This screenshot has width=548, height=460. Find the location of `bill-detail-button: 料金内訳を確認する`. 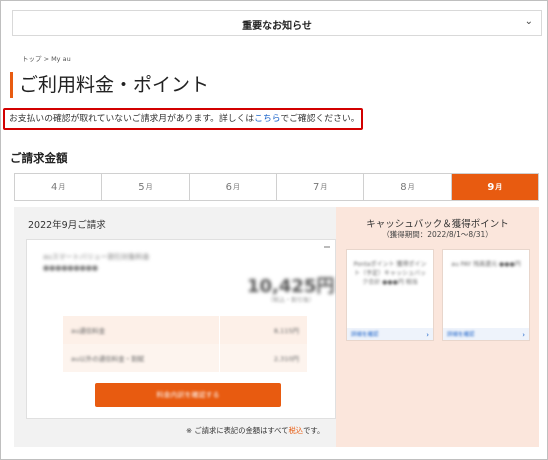

bill-detail-button: 料金内訳を確認する is located at coordinates (188, 395).